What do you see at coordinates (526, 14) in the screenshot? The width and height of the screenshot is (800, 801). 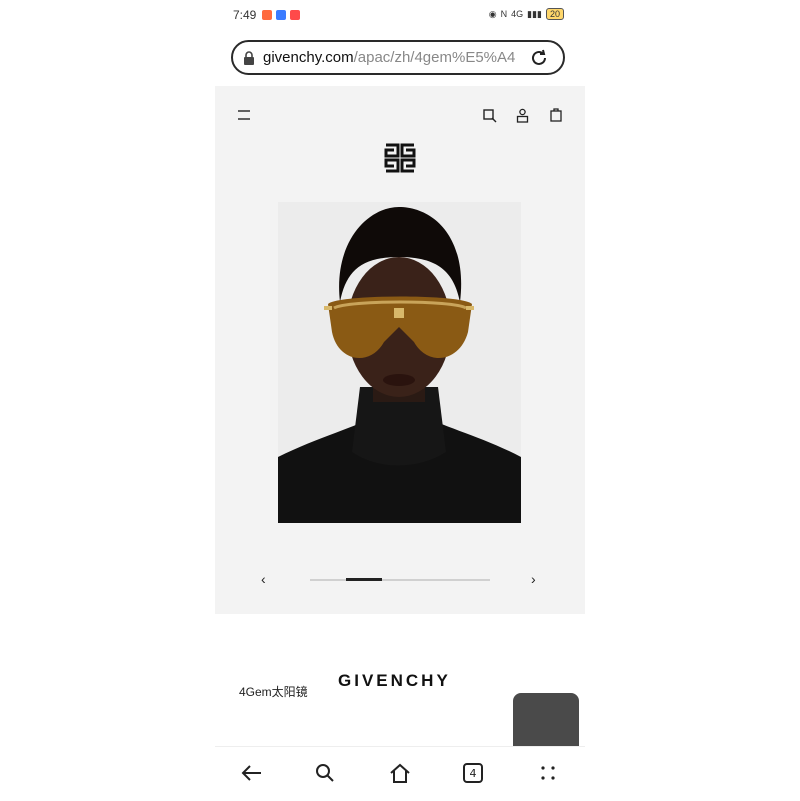 I see `status-indicators: ◉ N 4G ▮▮▮ 20` at bounding box center [526, 14].